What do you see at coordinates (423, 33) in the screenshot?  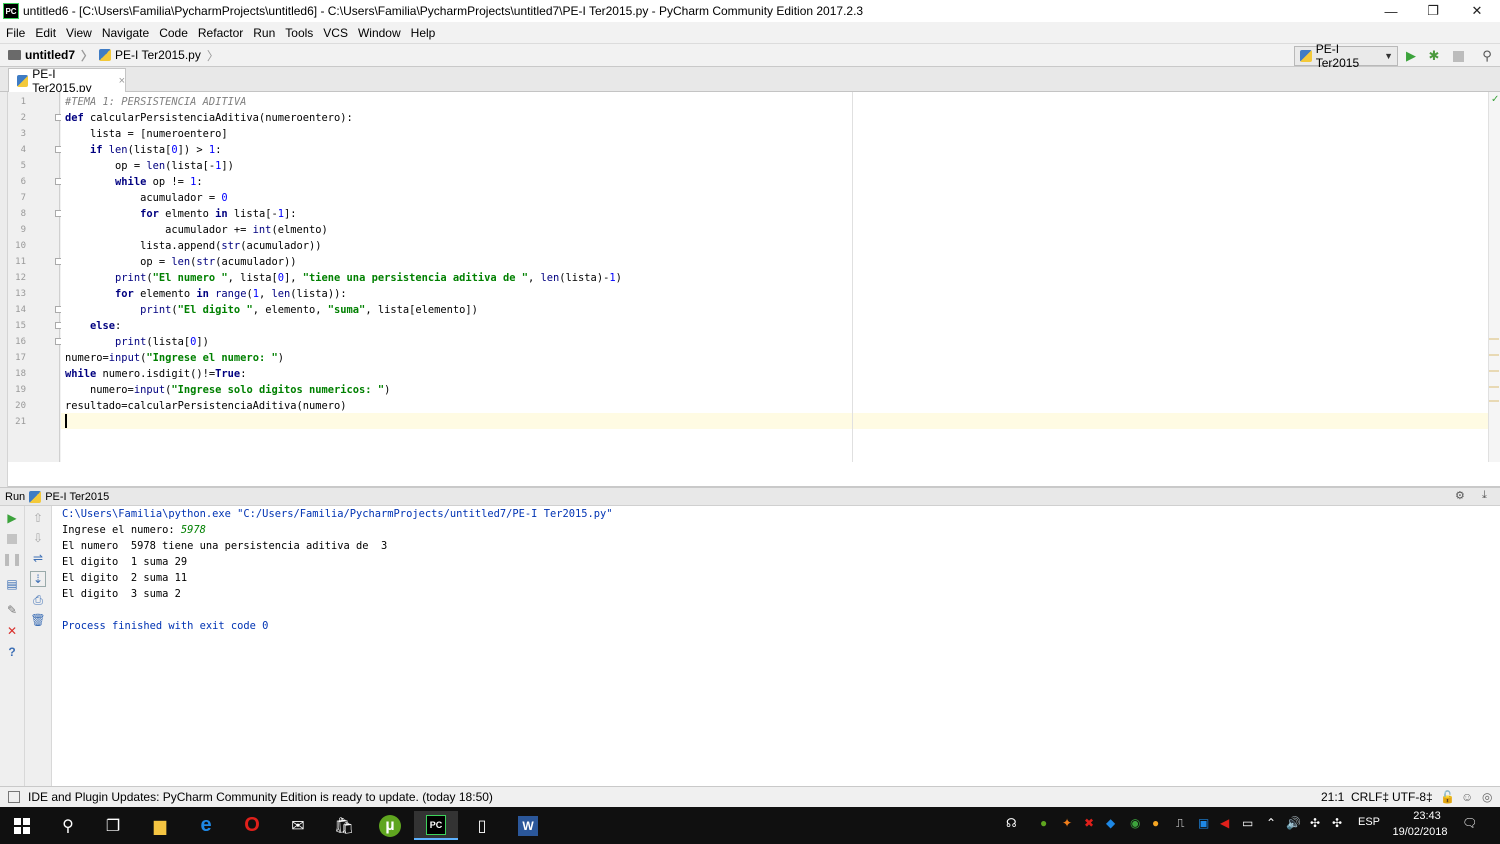 I see `menu-help: Help` at bounding box center [423, 33].